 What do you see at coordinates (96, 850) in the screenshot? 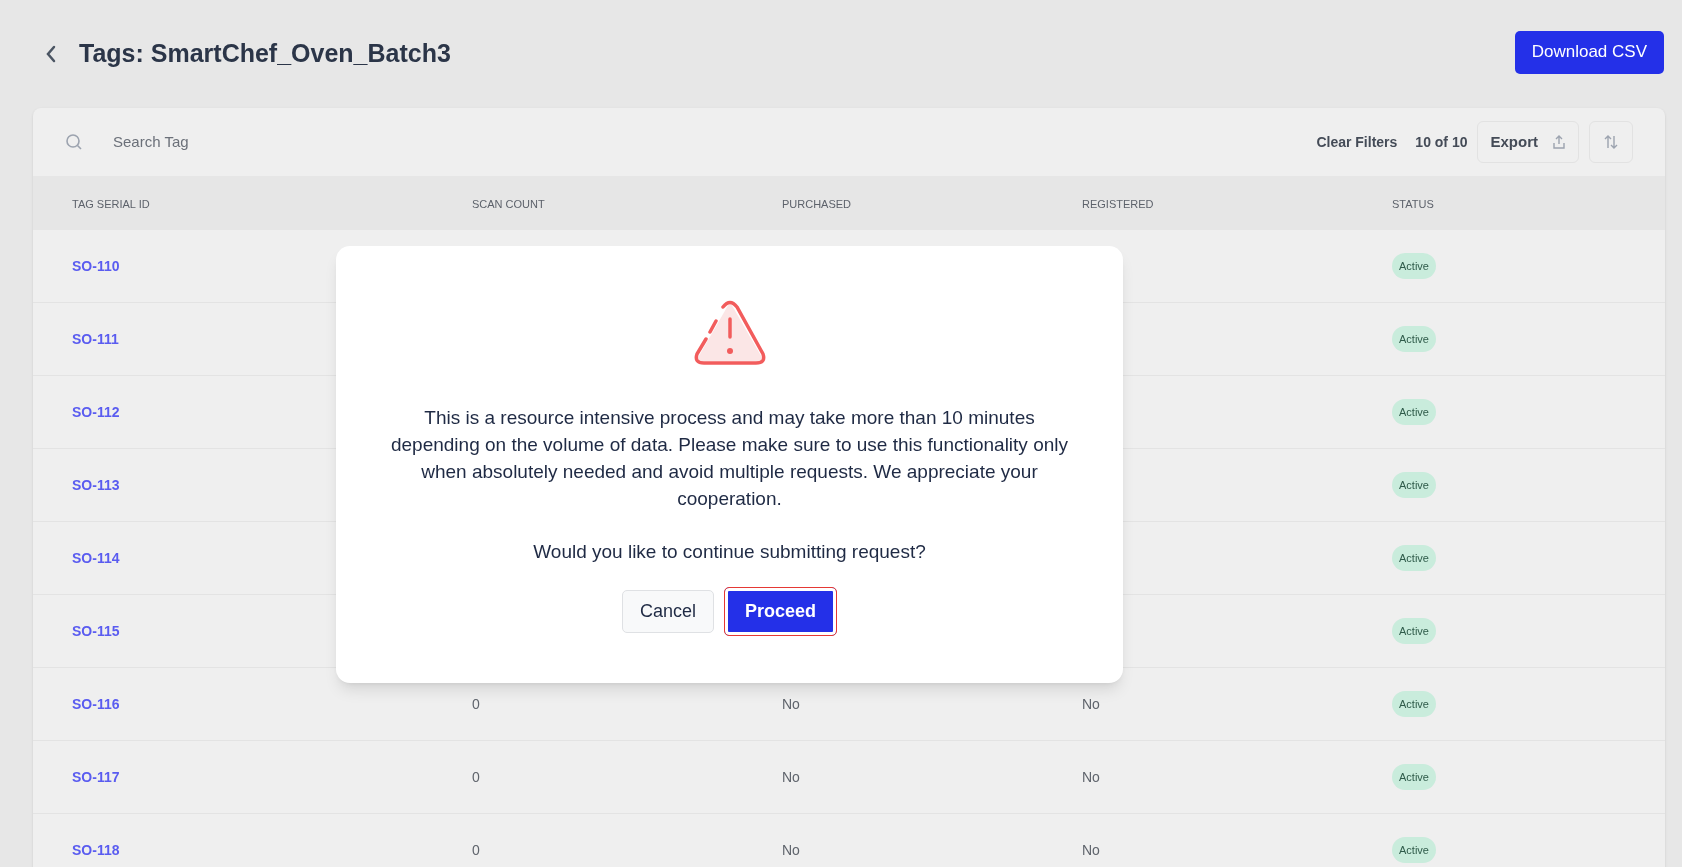
I see `tag-id-link: SO-118` at bounding box center [96, 850].